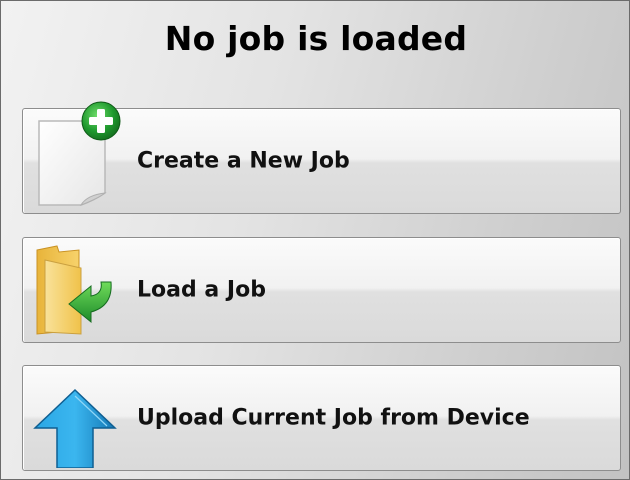  I want to click on upload-current-job-label: Upload Current Job from Device, so click(333, 418).